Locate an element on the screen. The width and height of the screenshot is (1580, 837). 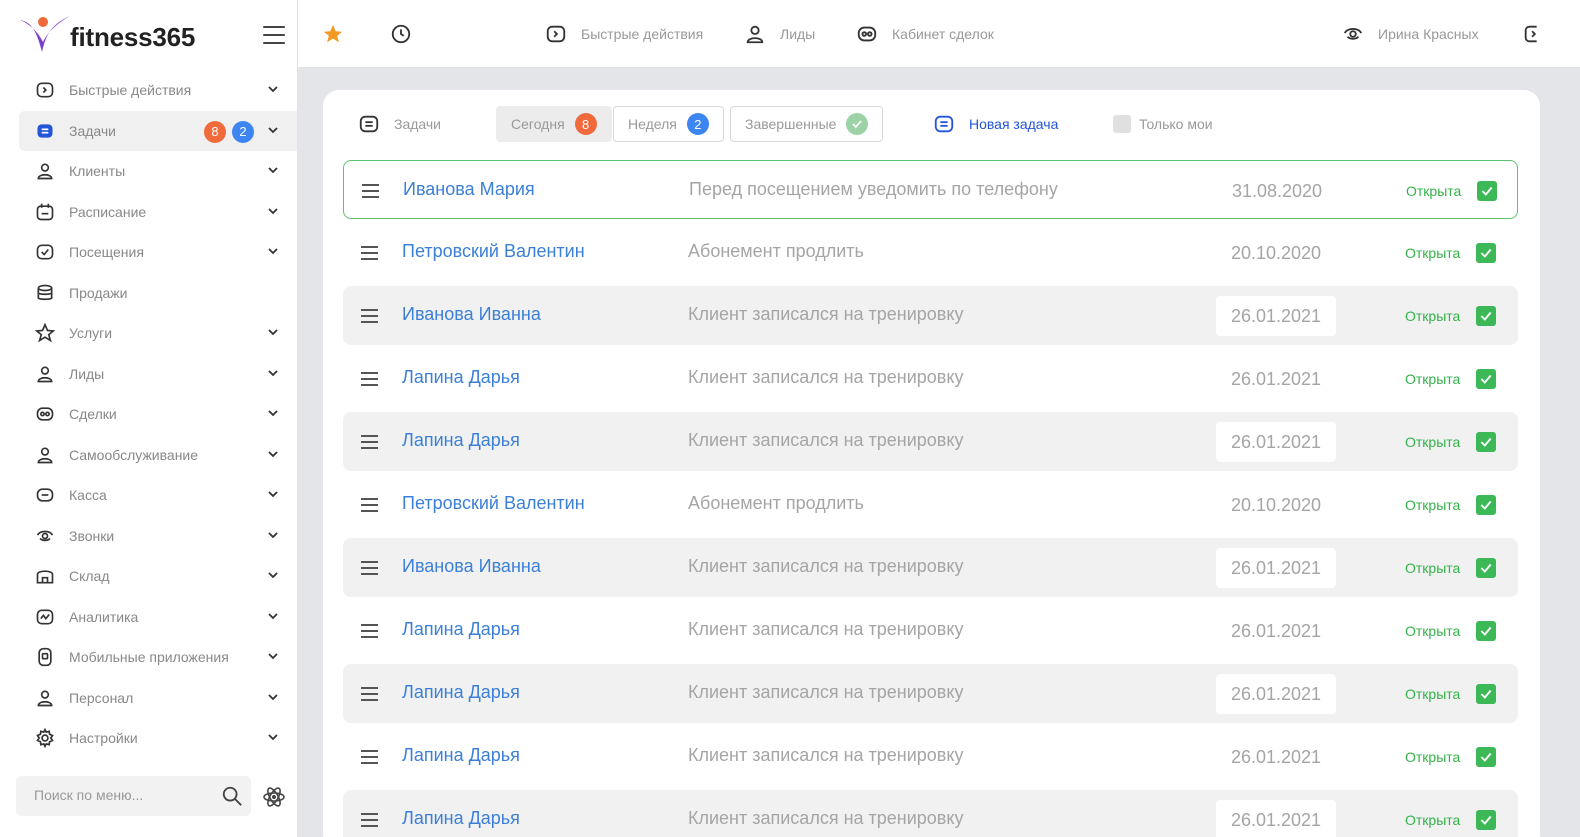
history-button is located at coordinates (401, 34).